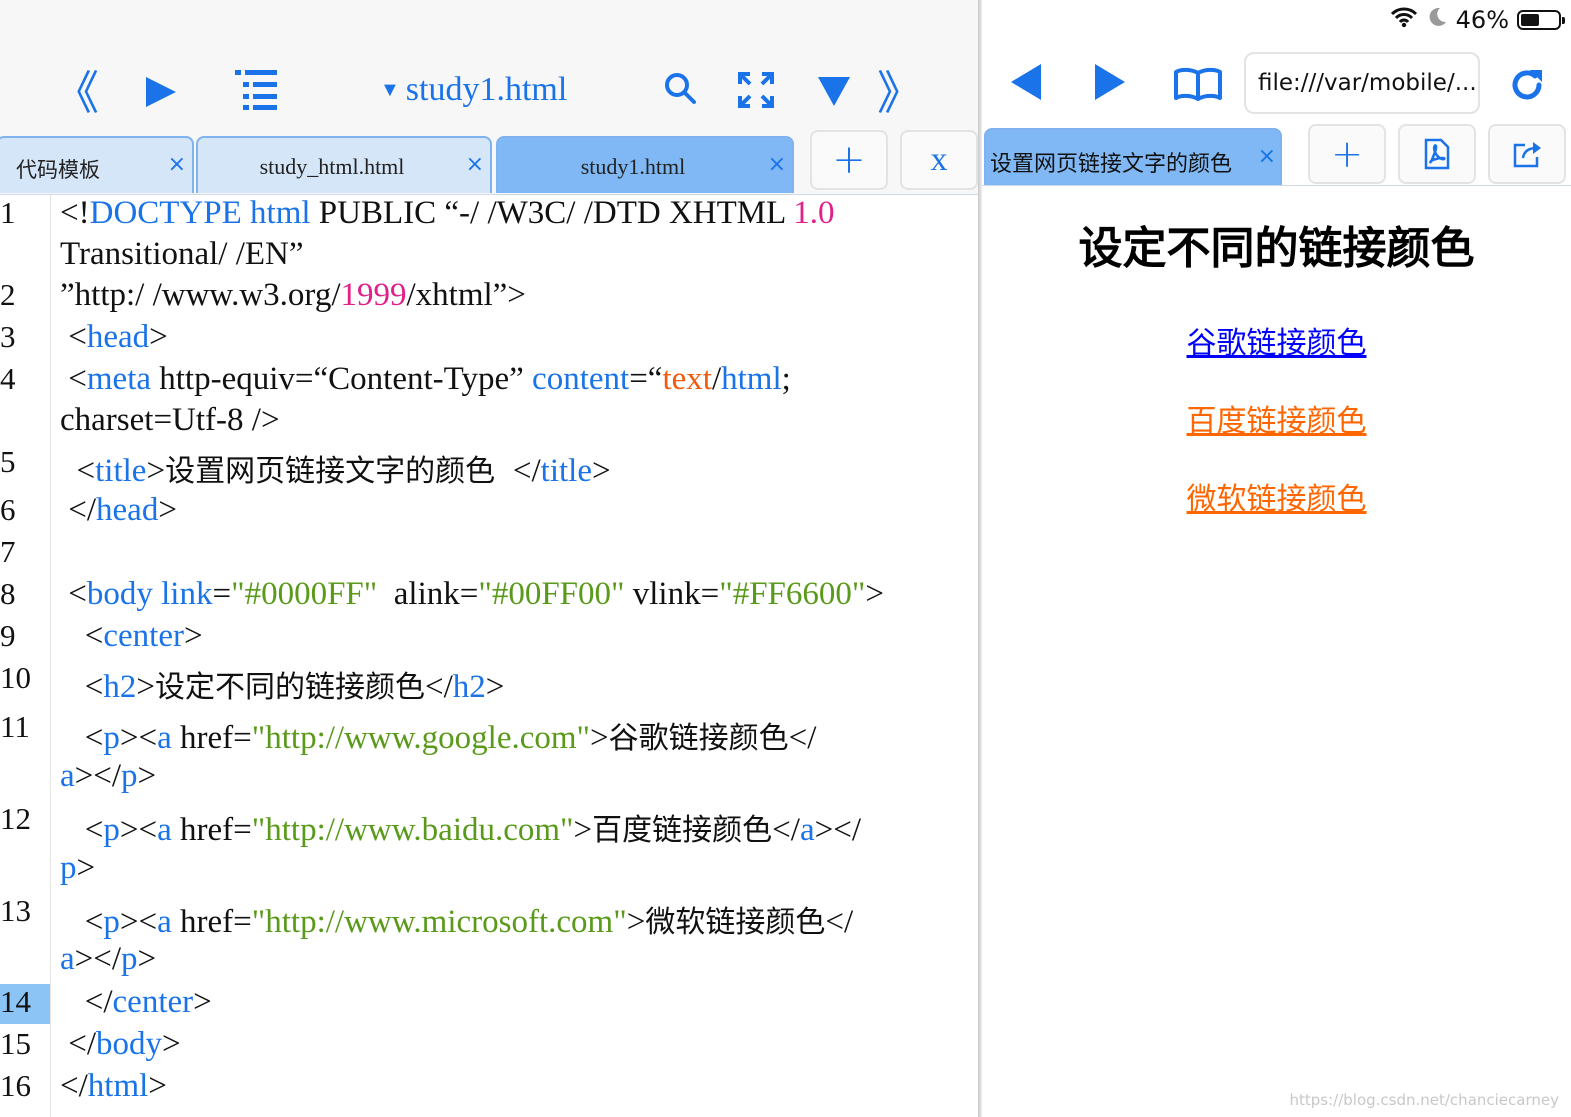 The image size is (1571, 1117). I want to click on tab-preview: 设置网页链接文字的颜色 ×, so click(1133, 156).